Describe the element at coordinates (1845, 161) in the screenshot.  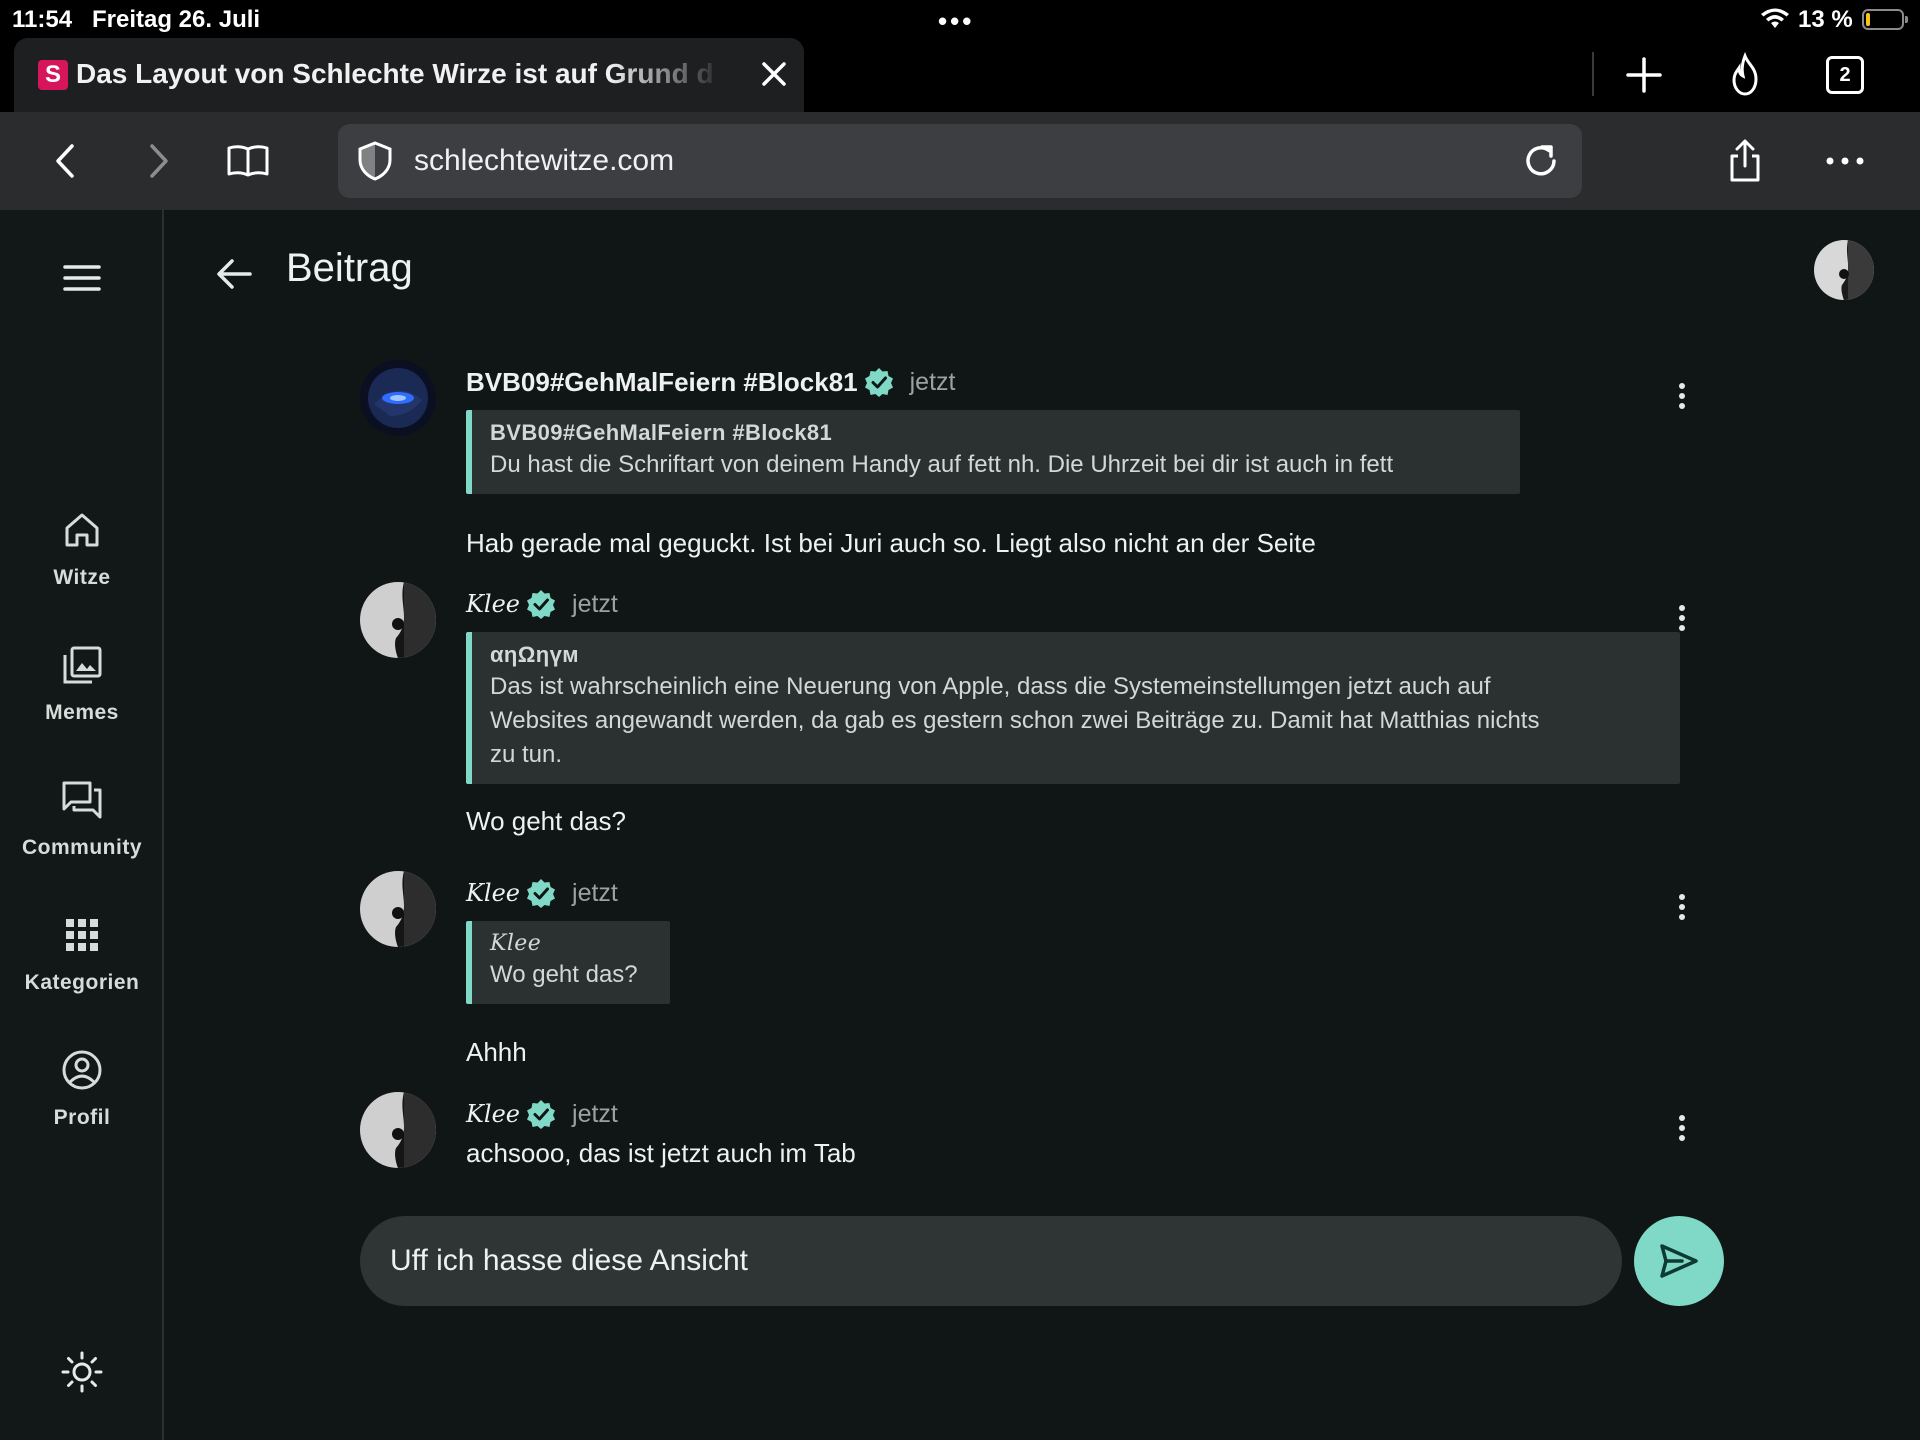
I see `more-options-icon` at that location.